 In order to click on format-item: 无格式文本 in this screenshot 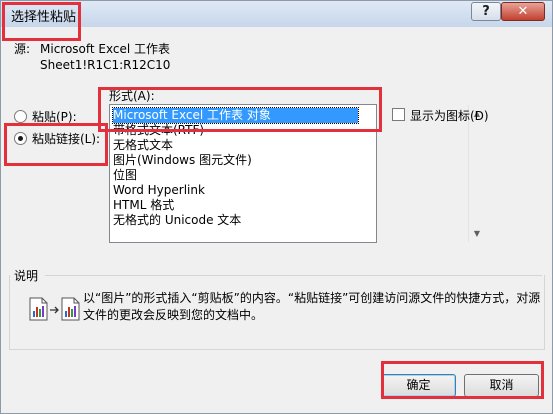, I will do `click(143, 145)`.